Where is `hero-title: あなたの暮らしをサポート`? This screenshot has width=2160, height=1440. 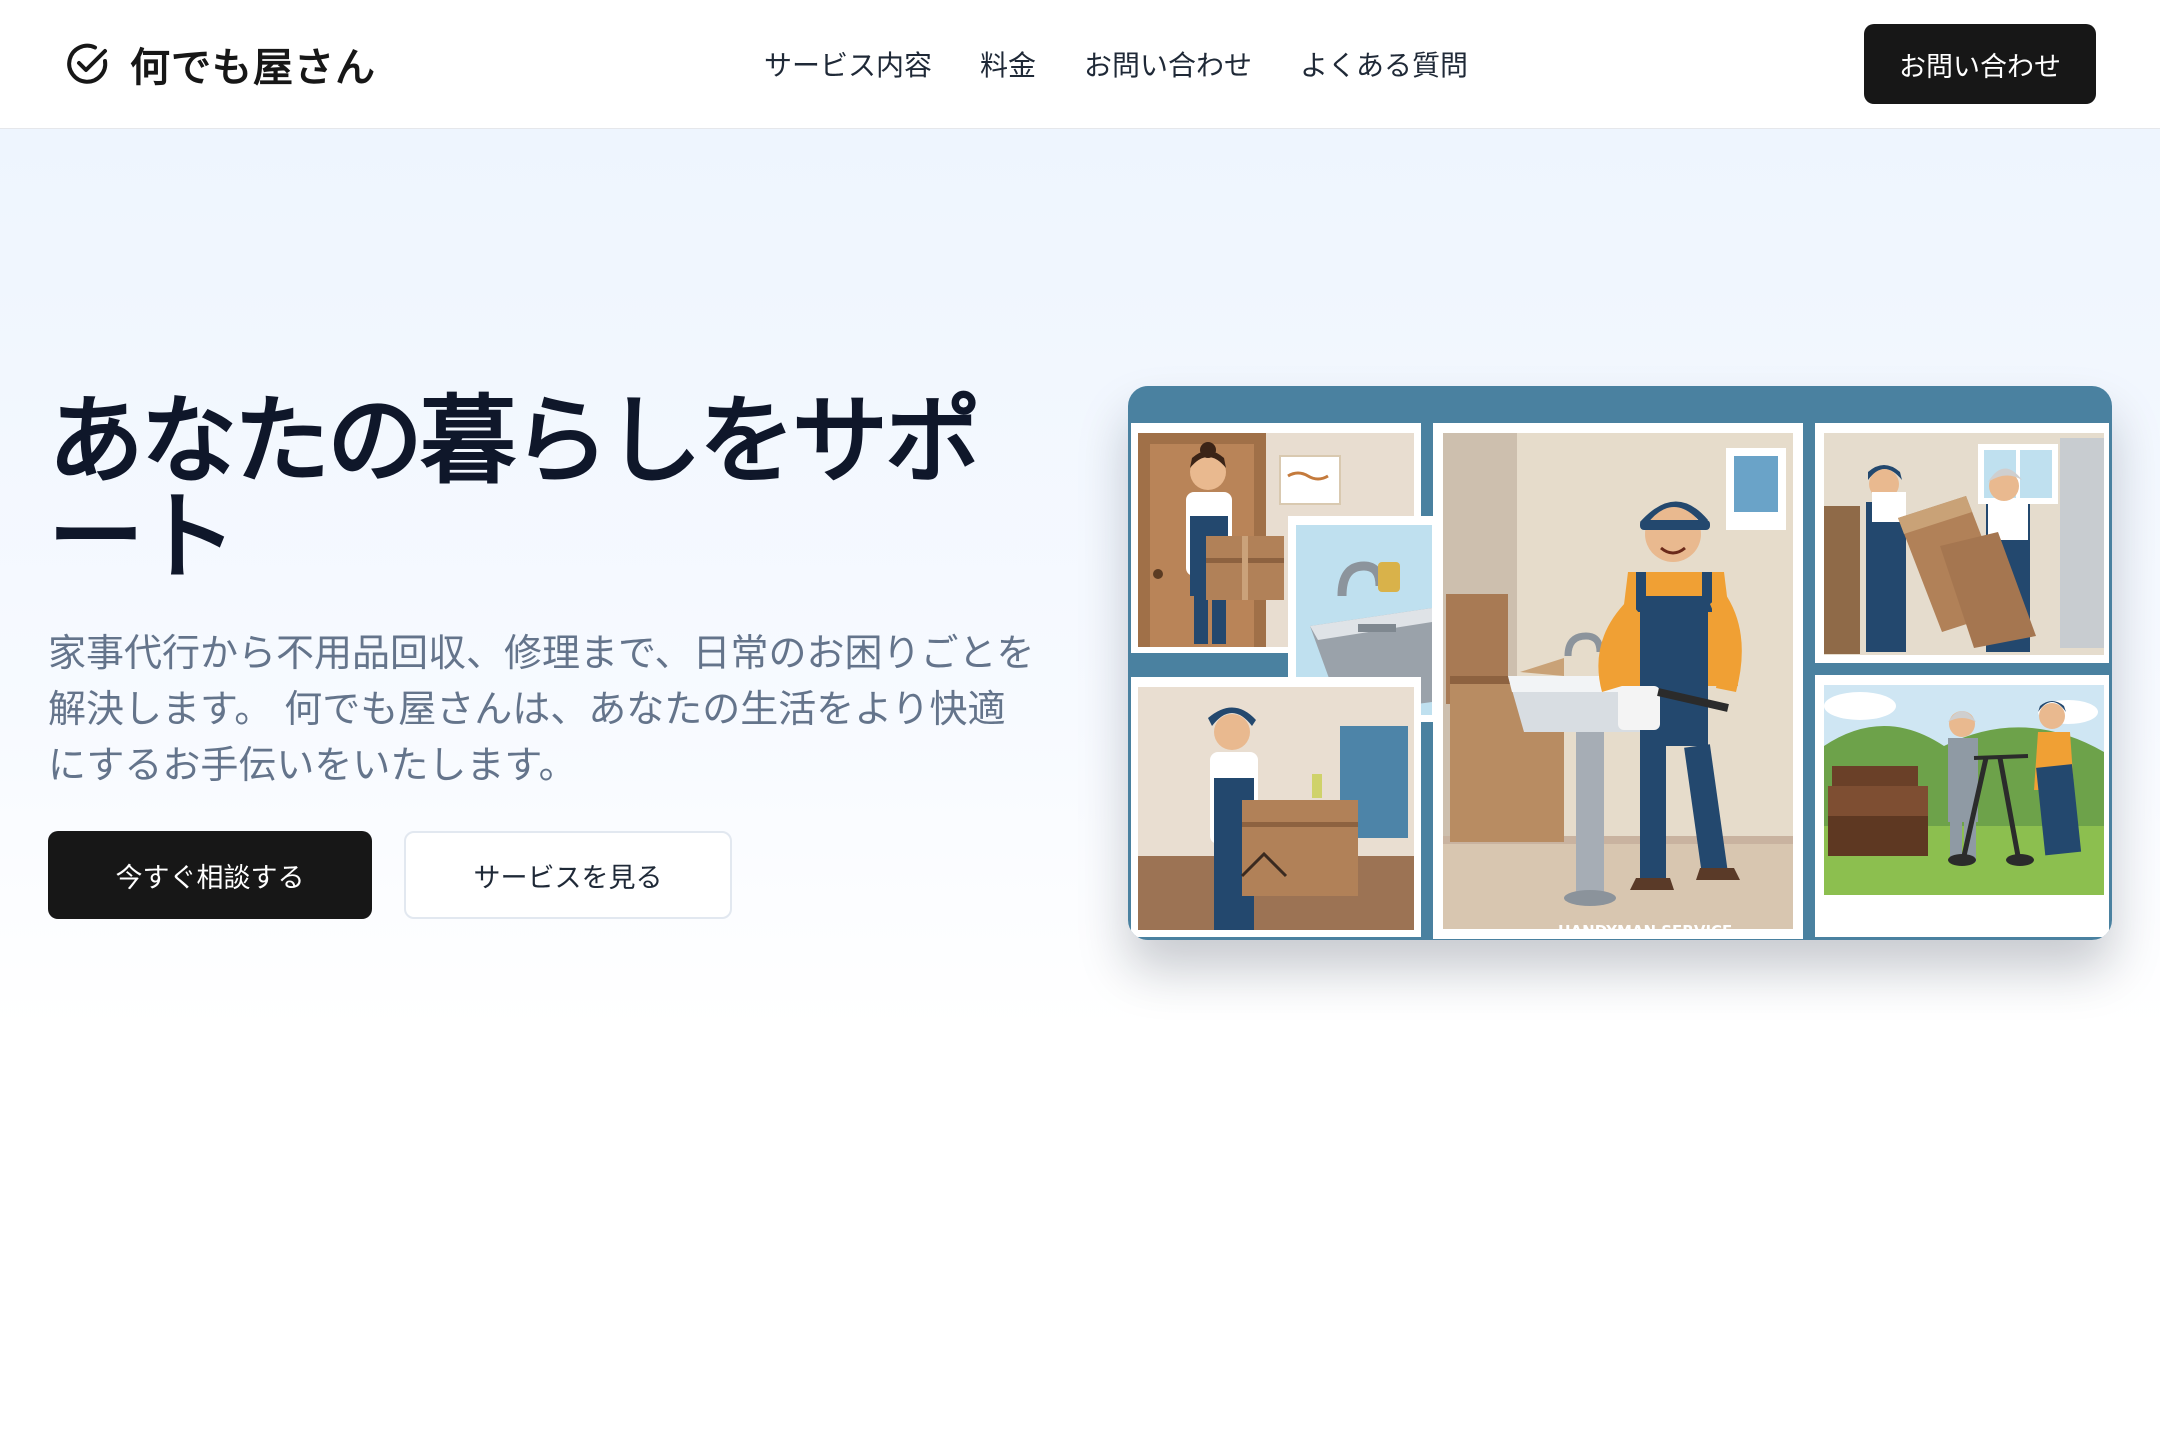 hero-title: あなたの暮らしをサポート is located at coordinates (514, 489).